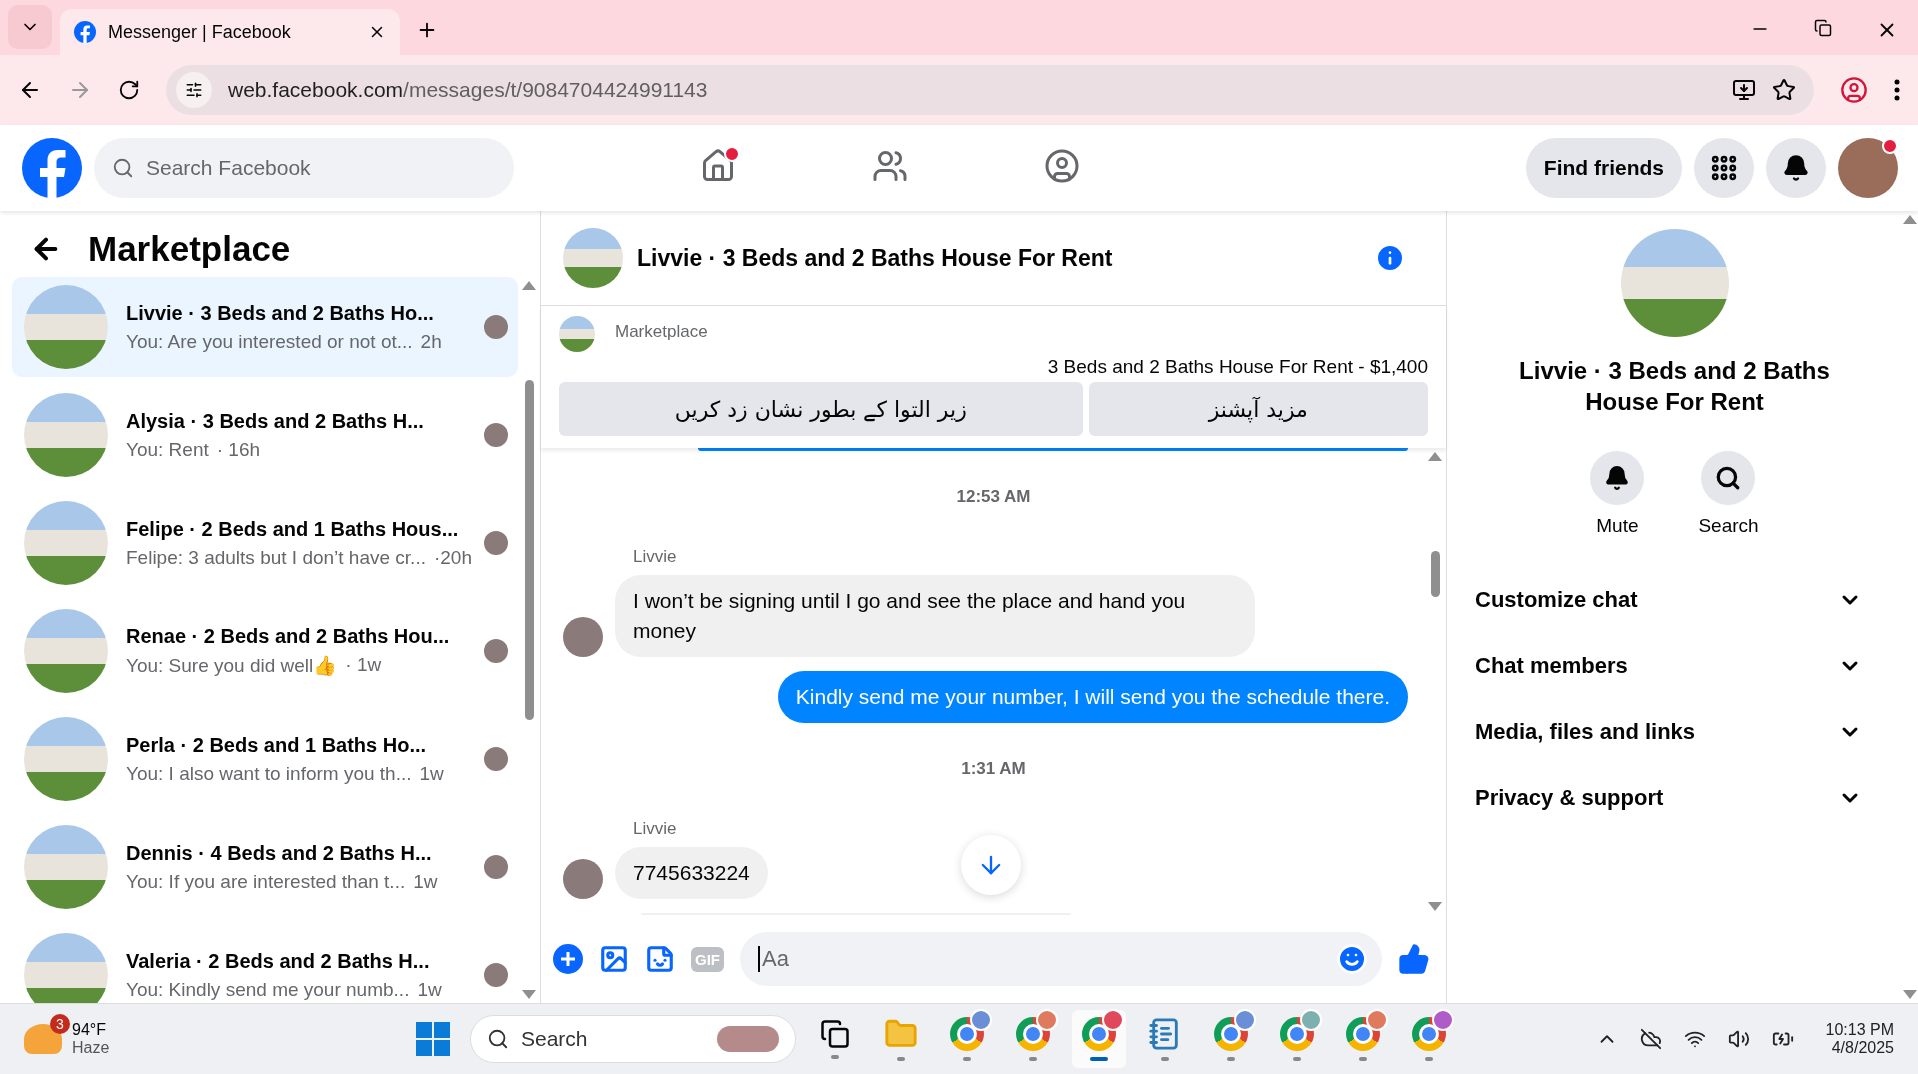  Describe the element at coordinates (691, 873) in the screenshot. I see `message-bubble: 7745633224` at that location.